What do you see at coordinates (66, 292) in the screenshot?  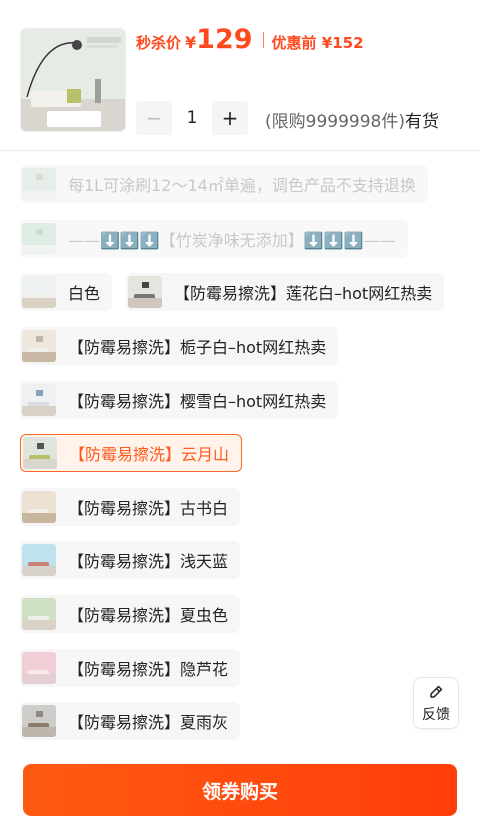 I see `option-chip: 白色` at bounding box center [66, 292].